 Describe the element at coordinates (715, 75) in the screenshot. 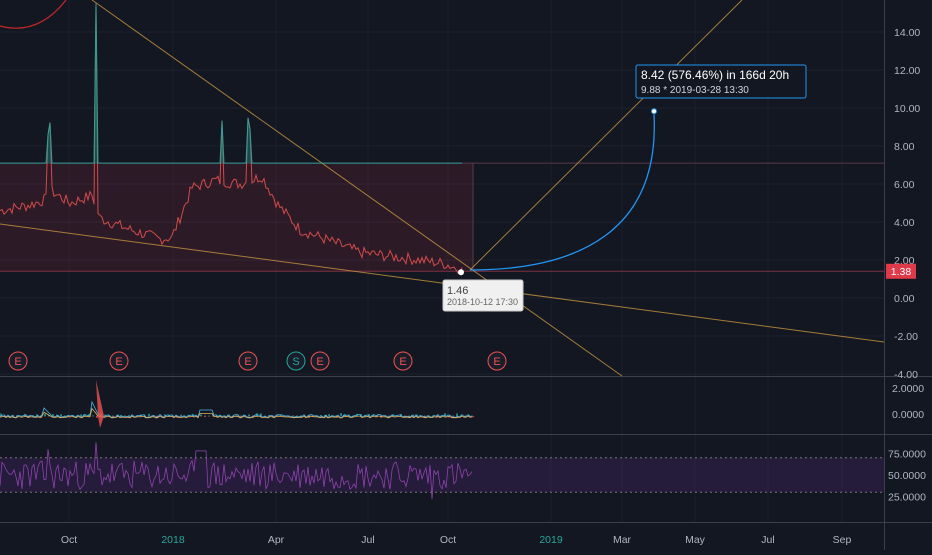

I see `projection-label: 8.42 (576.46%) in 166d 20h` at that location.